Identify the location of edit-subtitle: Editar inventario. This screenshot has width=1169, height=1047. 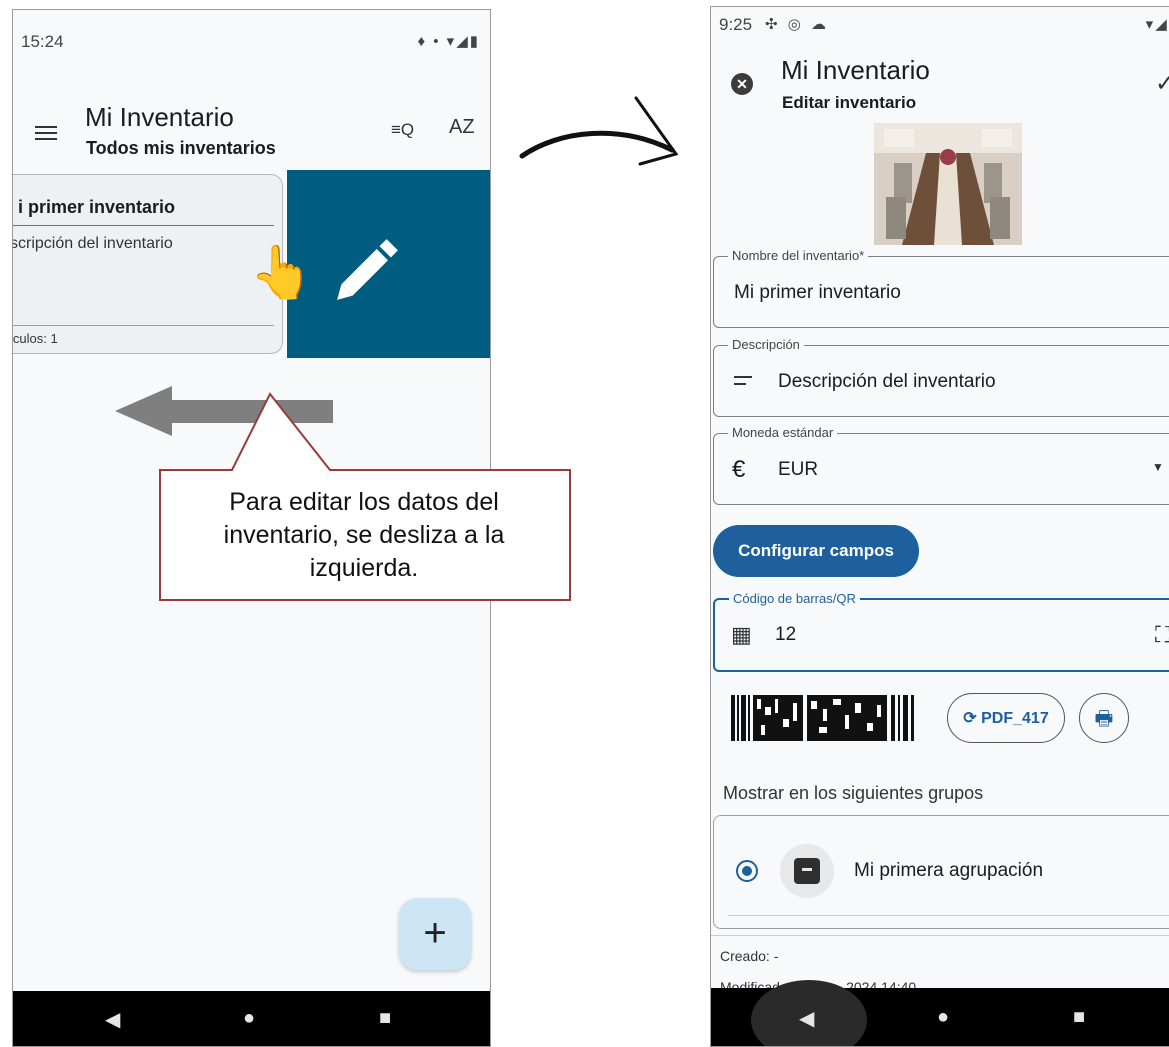
(849, 102).